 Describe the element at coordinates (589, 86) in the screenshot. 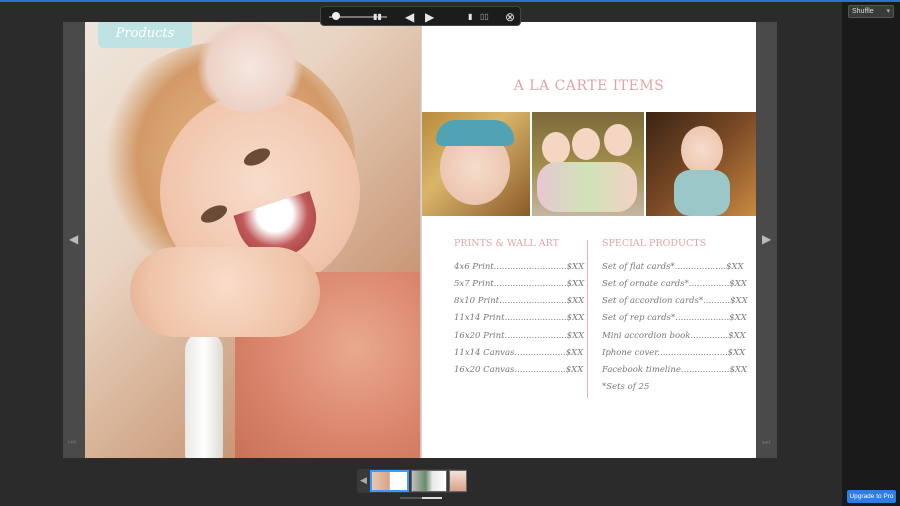

I see `page-title: A LA CARTE ITEMS` at that location.